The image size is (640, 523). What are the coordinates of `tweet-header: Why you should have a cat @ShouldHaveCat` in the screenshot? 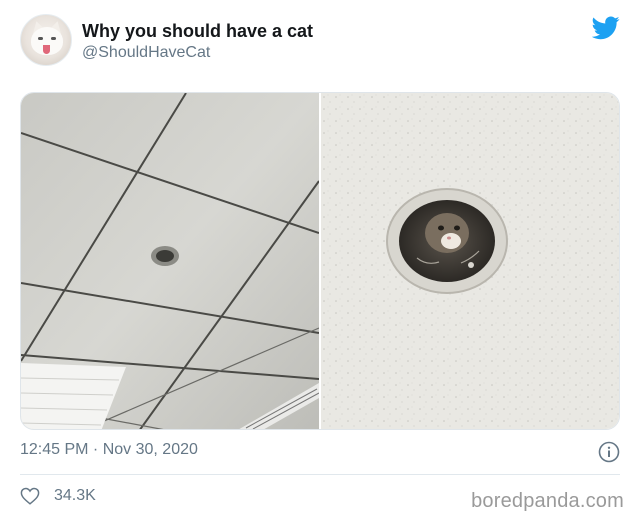 It's located at (322, 42).